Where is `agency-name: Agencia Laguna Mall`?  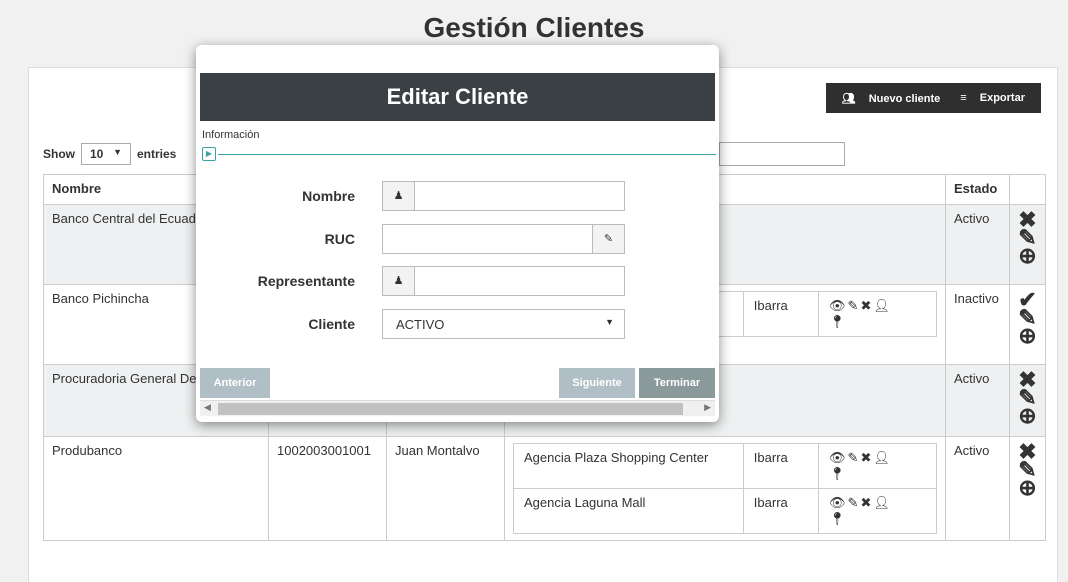
agency-name: Agencia Laguna Mall is located at coordinates (628, 511).